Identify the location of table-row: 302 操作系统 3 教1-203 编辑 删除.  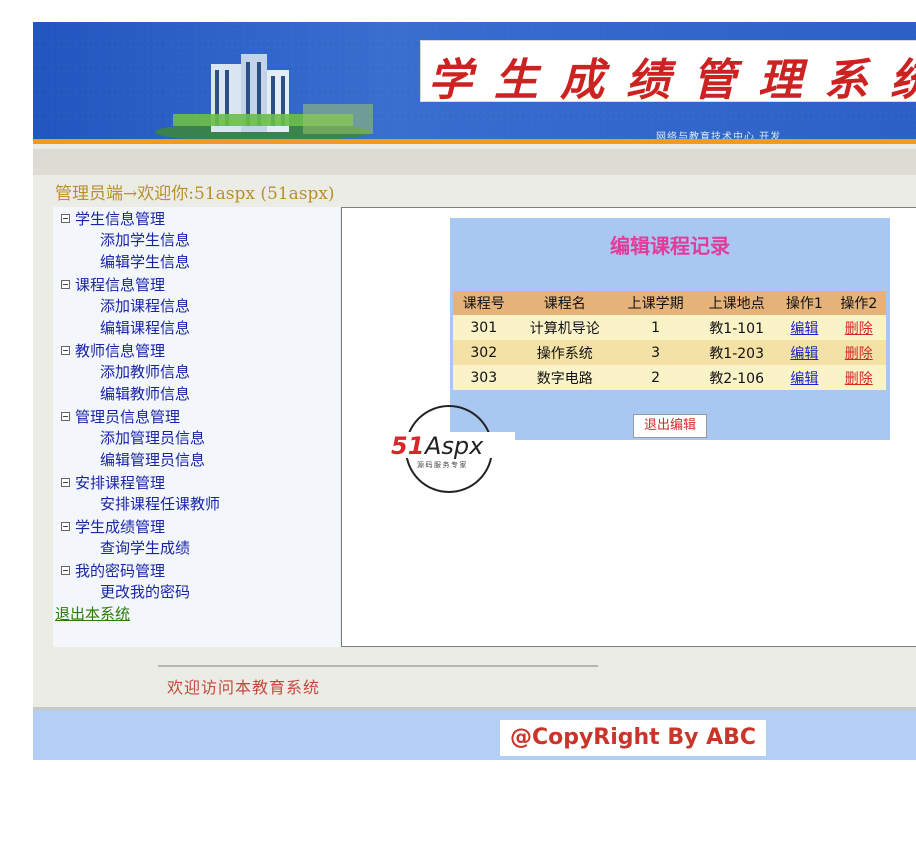
(669, 352).